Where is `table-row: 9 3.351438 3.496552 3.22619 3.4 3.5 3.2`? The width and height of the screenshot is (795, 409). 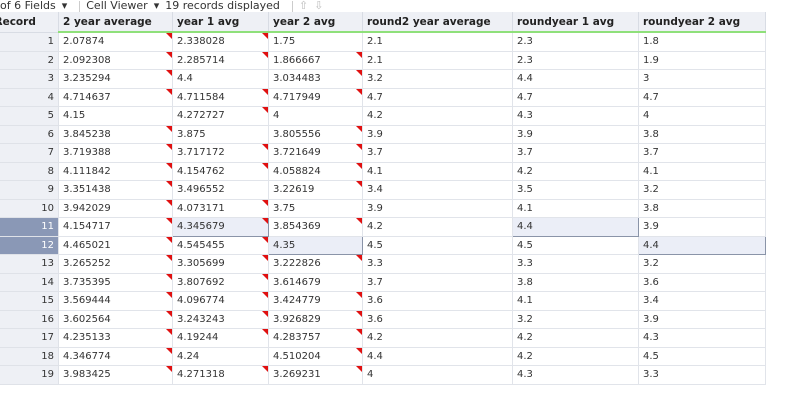
table-row: 9 3.351438 3.496552 3.22619 3.4 3.5 3.2 is located at coordinates (383, 190).